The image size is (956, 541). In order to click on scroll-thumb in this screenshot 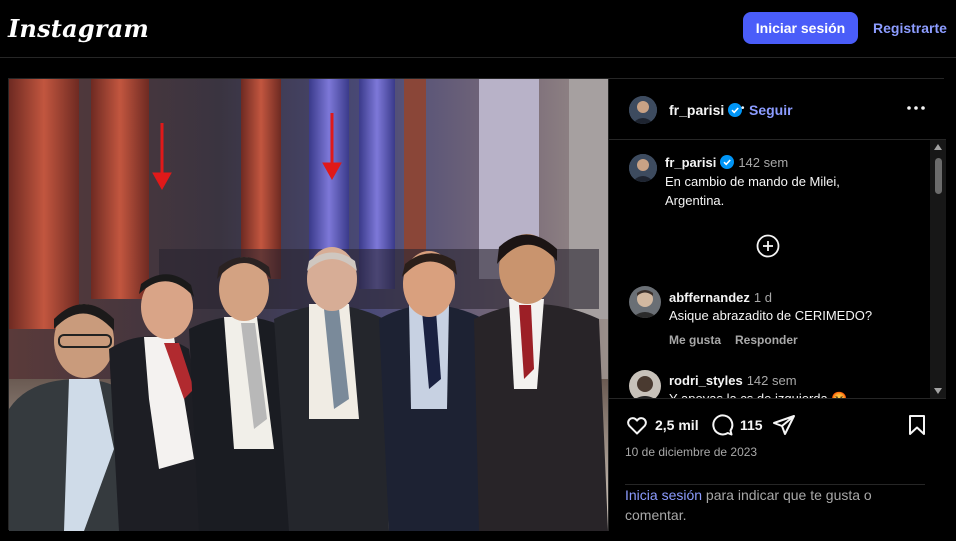, I will do `click(938, 176)`.